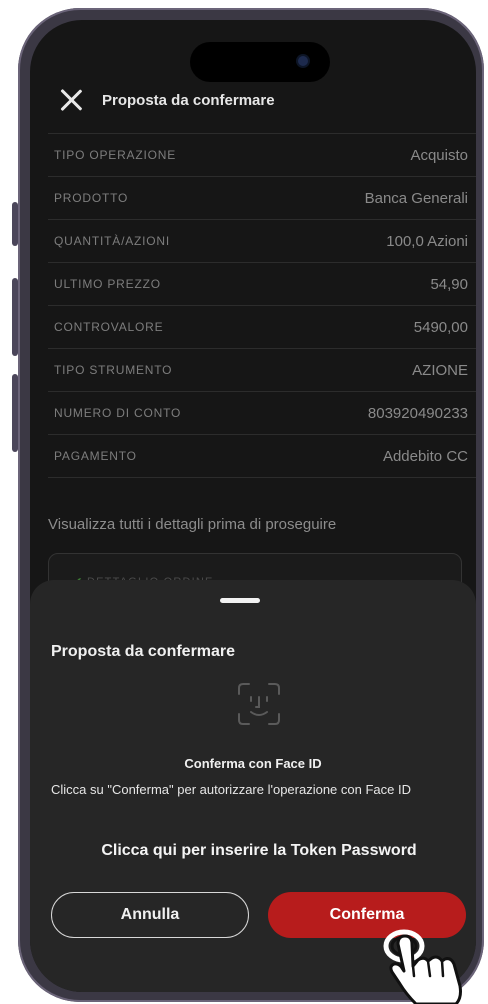 The image size is (488, 1004). I want to click on row-value: Acquisto, so click(439, 155).